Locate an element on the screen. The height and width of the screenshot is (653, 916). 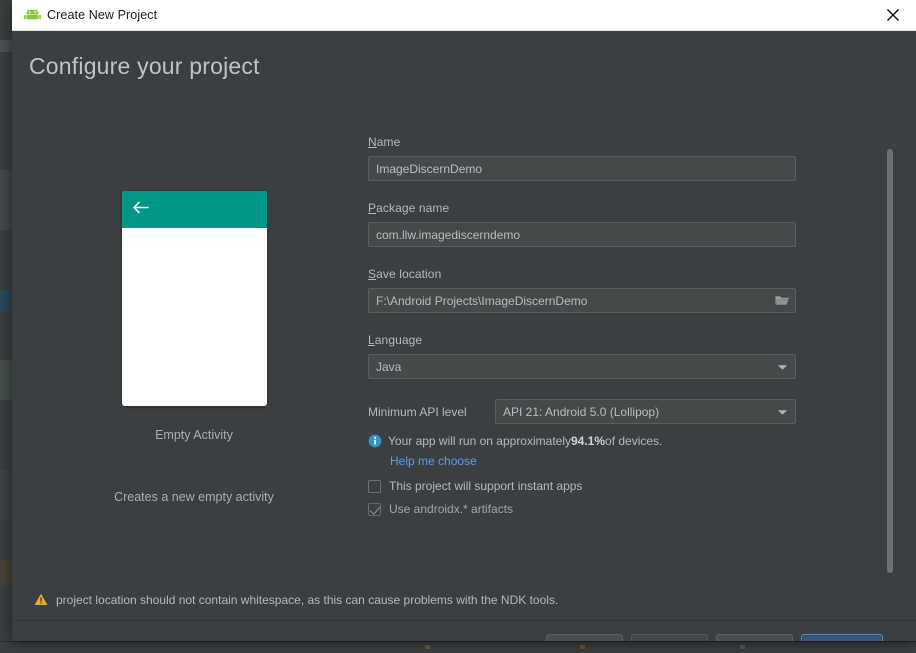
androidx-artifacts-checkbox-row: Use androidx.* artifacts is located at coordinates (588, 509).